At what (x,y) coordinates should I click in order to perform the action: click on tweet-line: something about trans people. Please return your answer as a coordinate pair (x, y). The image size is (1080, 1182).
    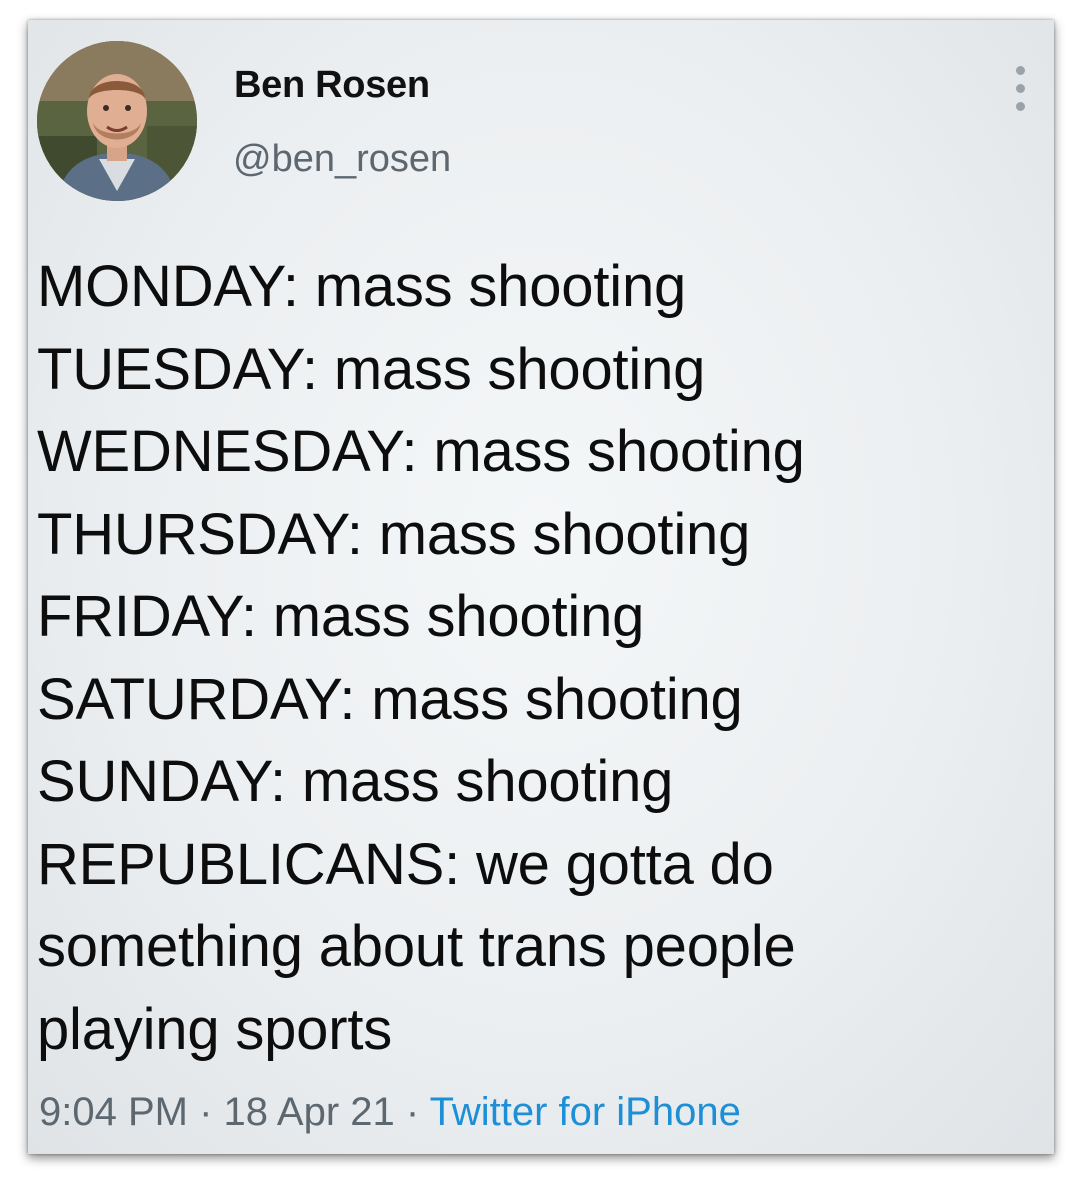
    Looking at the image, I should click on (416, 946).